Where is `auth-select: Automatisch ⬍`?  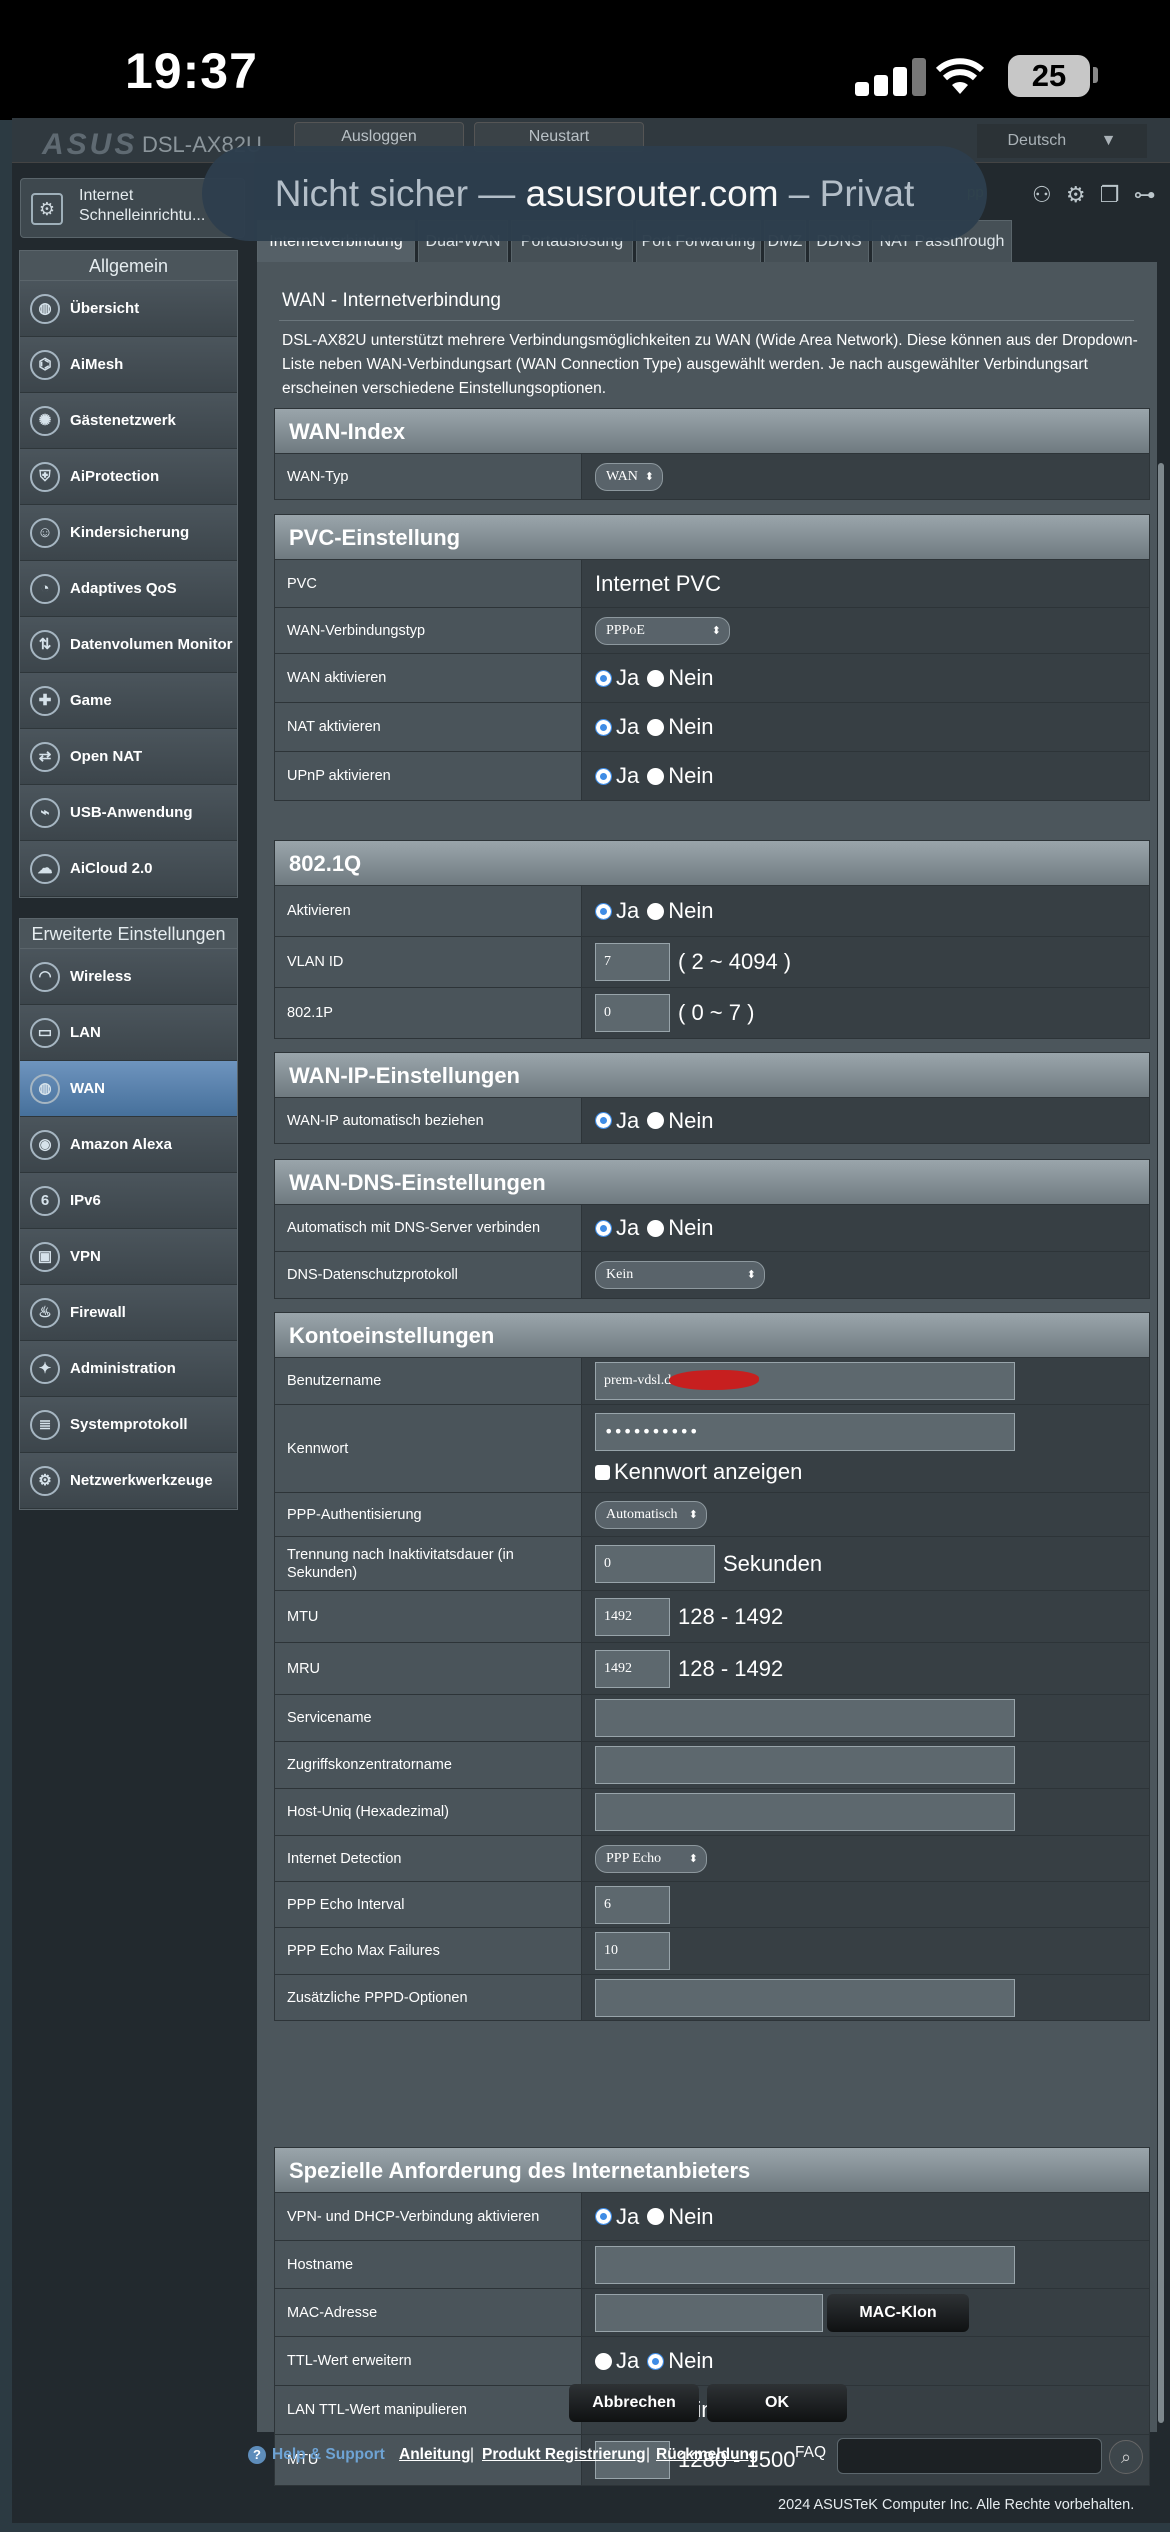 auth-select: Automatisch ⬍ is located at coordinates (651, 1514).